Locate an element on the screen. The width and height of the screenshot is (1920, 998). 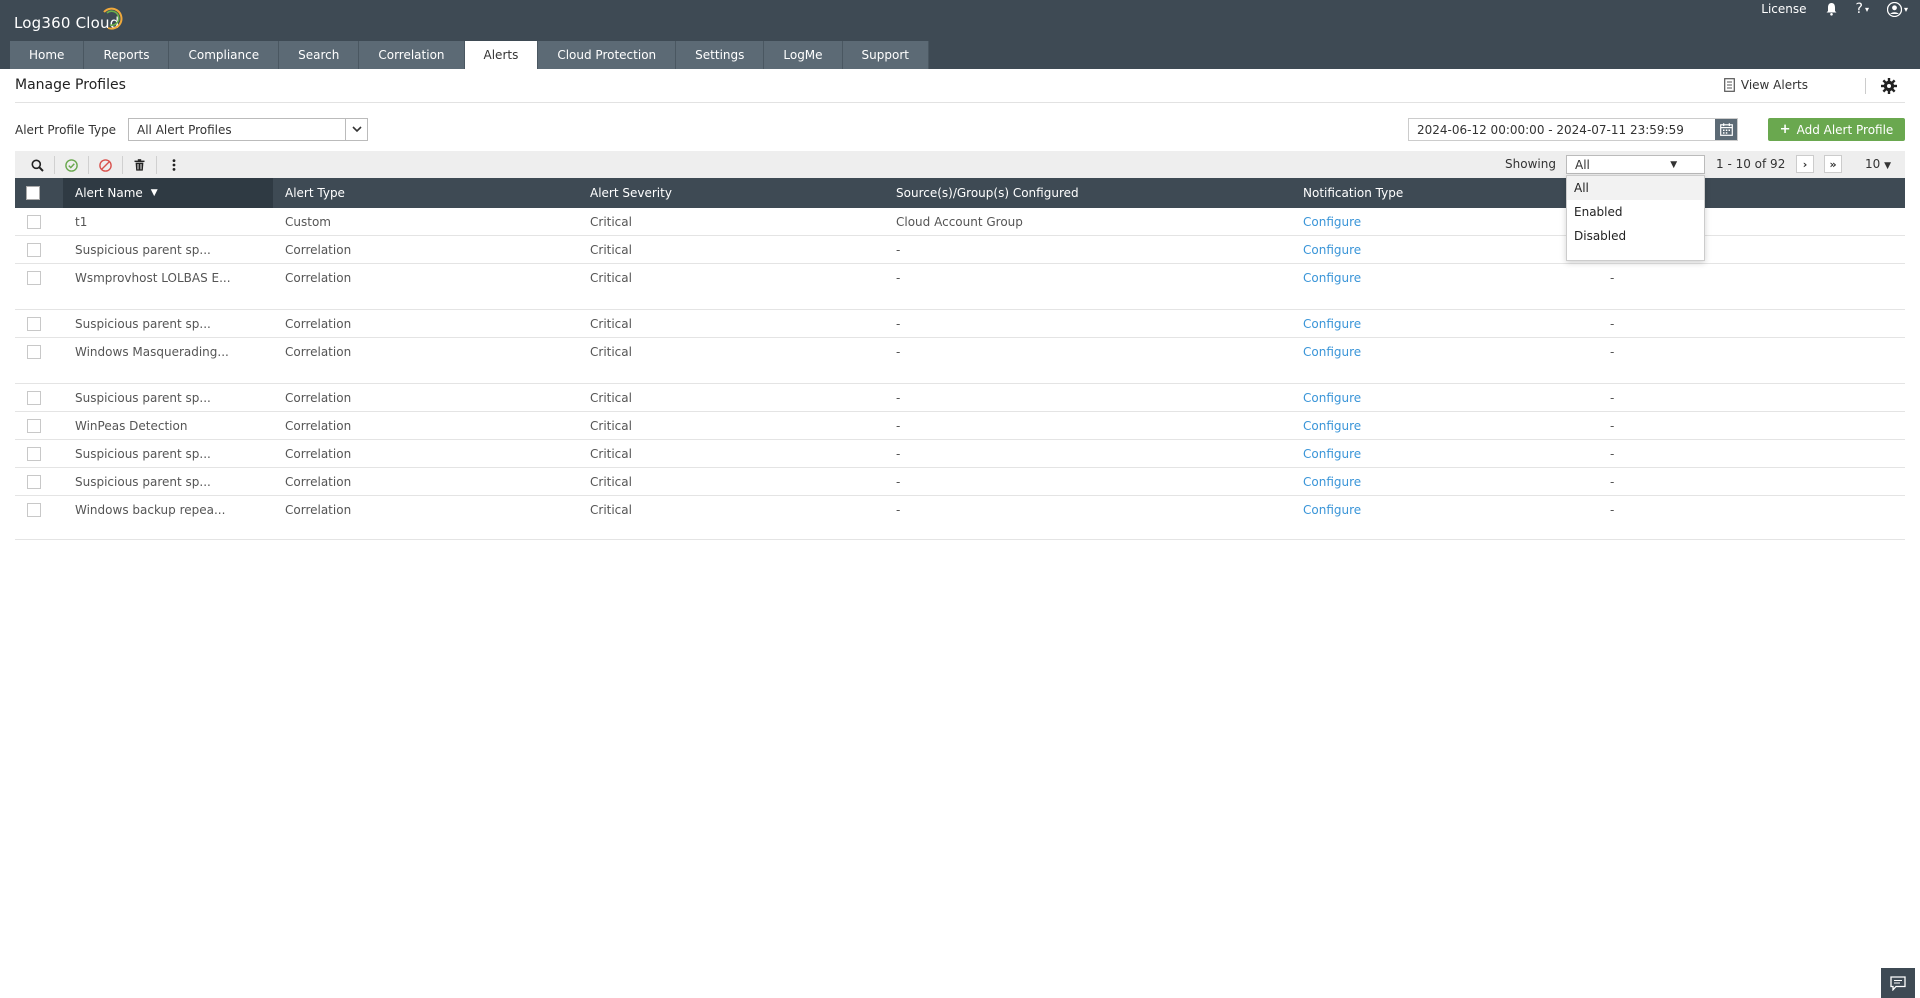
view-alerts-button: View Alerts is located at coordinates (1765, 85).